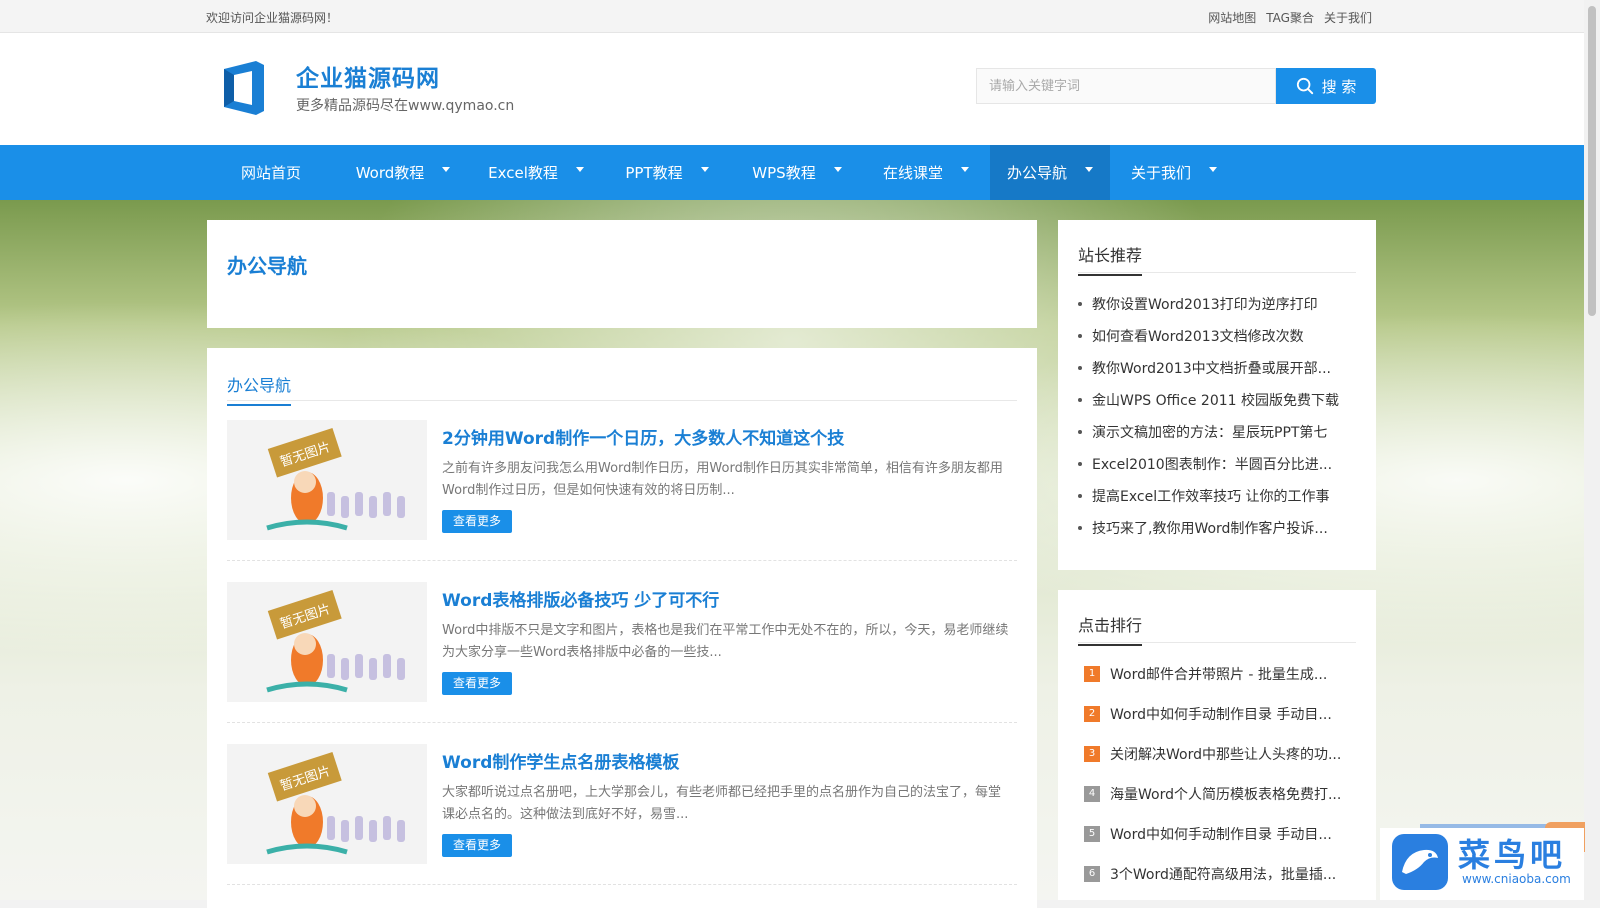 This screenshot has width=1600, height=908. I want to click on nav-item-label: 办公导航, so click(1036, 173).